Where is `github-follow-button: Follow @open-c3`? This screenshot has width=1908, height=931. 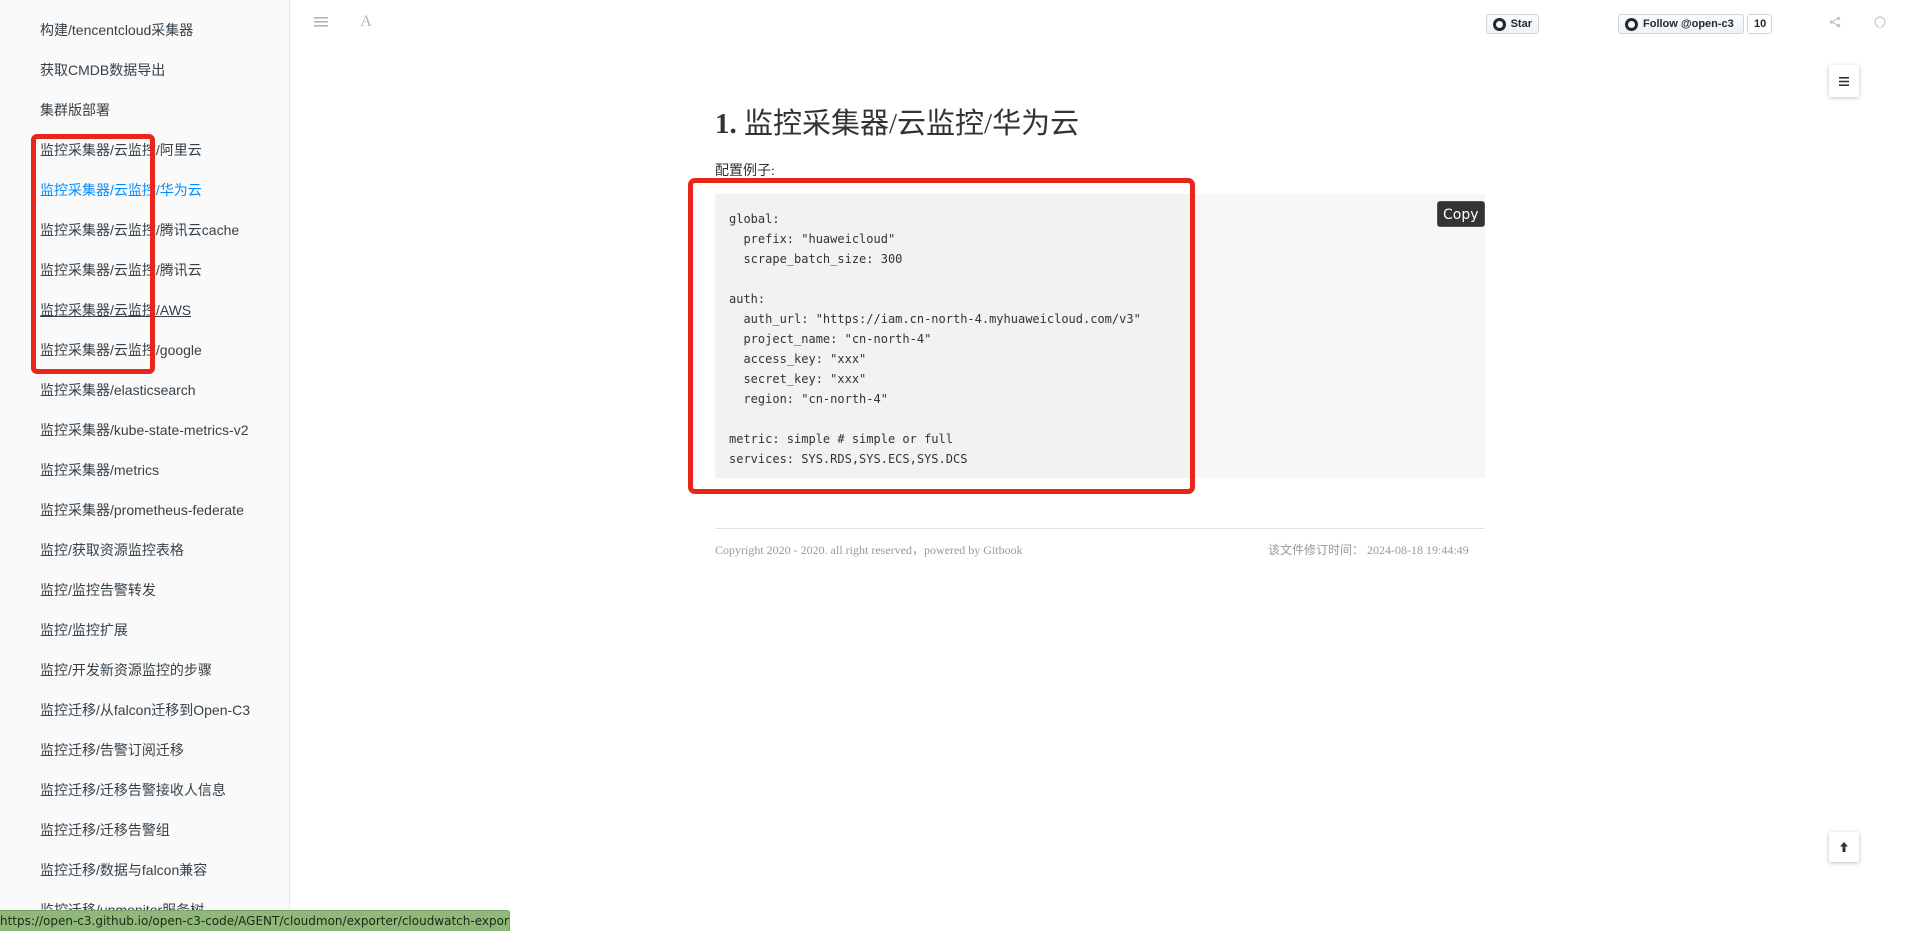 github-follow-button: Follow @open-c3 is located at coordinates (1681, 24).